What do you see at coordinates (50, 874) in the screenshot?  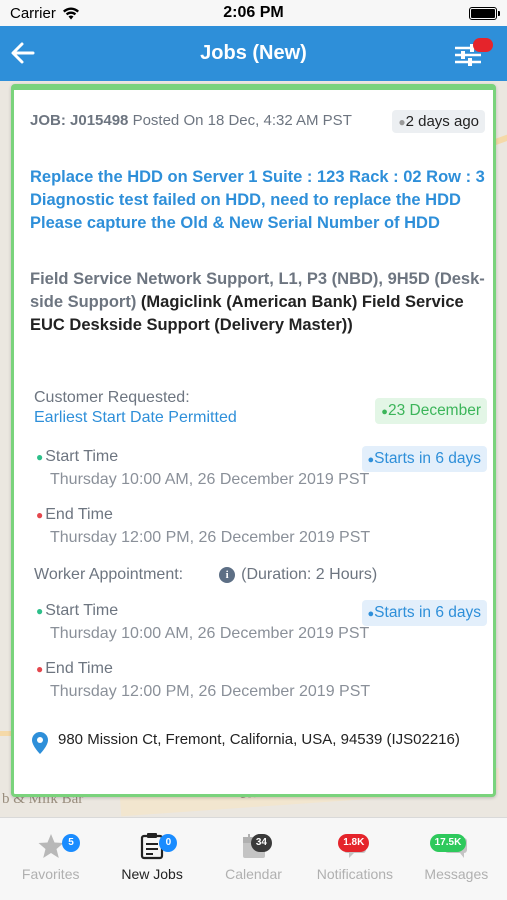 I see `tab-label: Favorites` at bounding box center [50, 874].